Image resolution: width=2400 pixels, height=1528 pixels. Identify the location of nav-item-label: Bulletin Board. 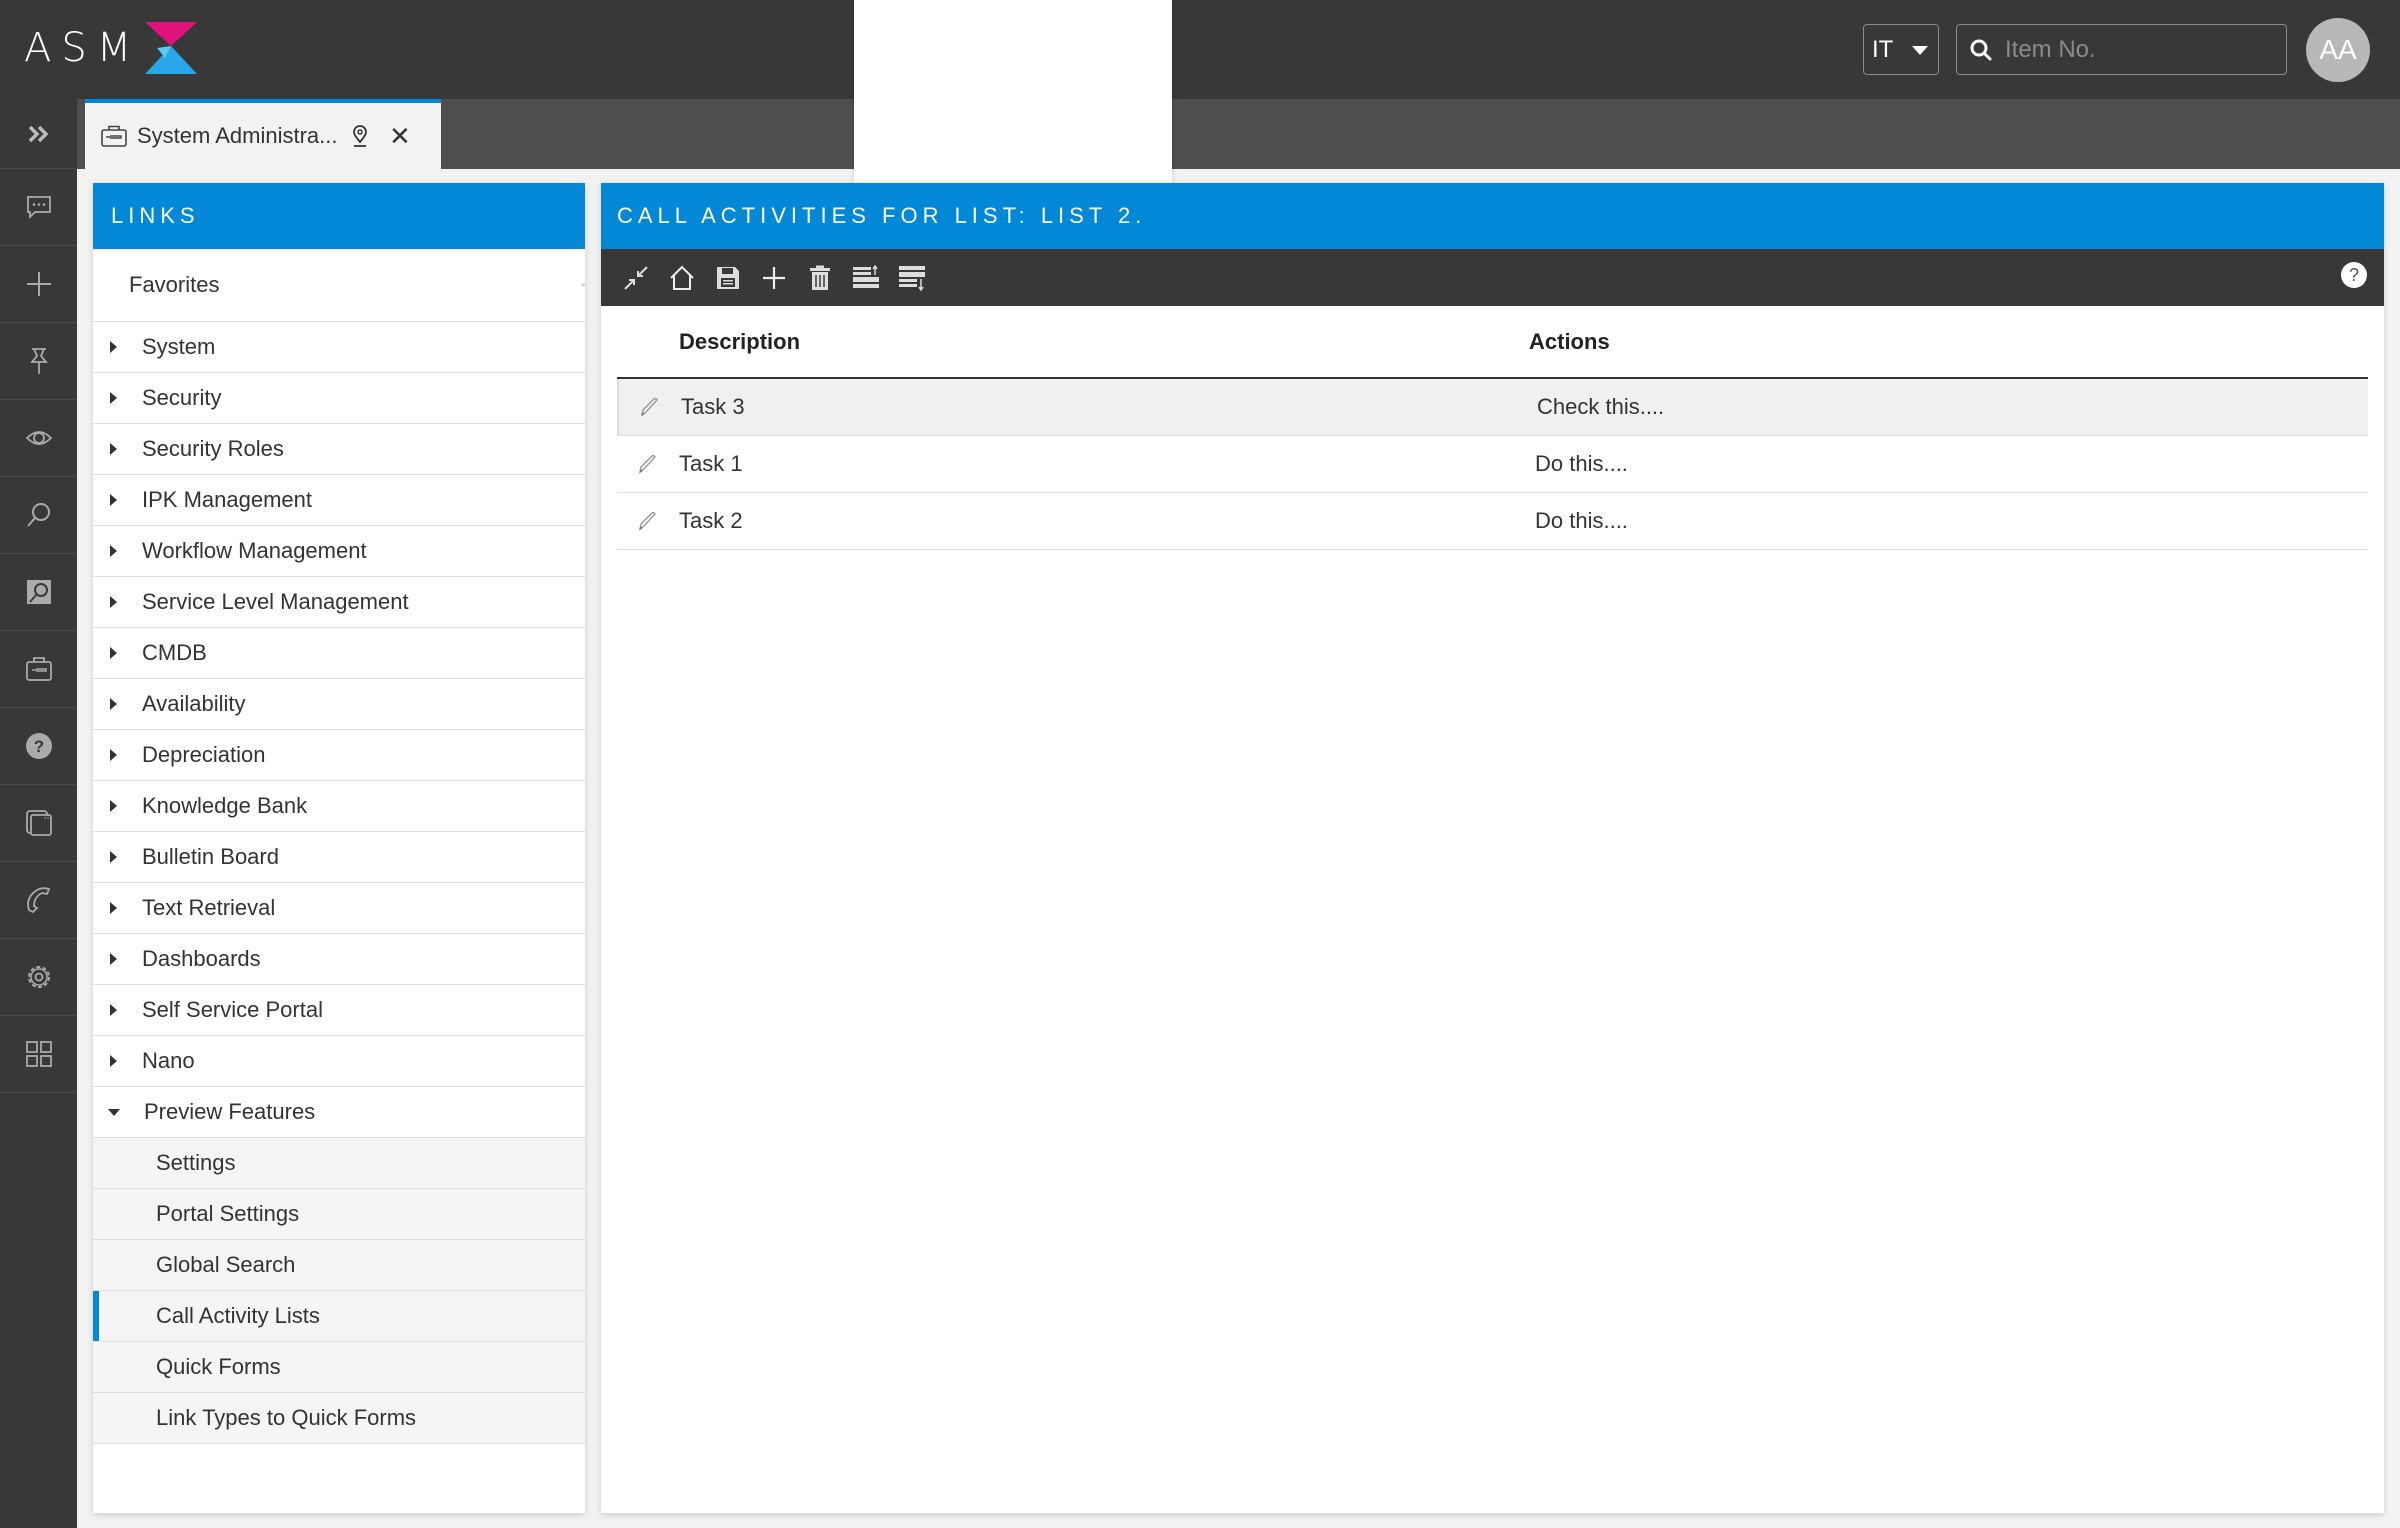
(210, 856).